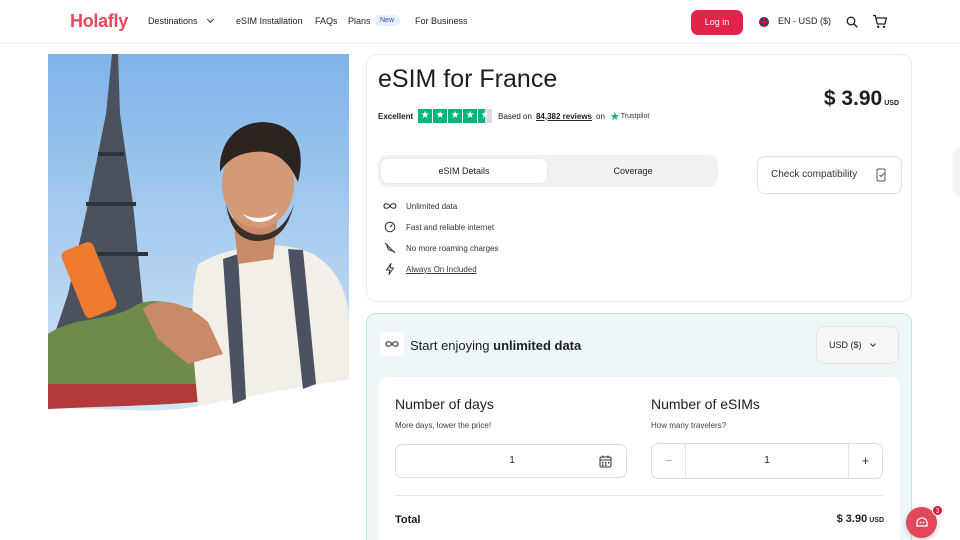 This screenshot has height=540, width=960. Describe the element at coordinates (764, 22) in the screenshot. I see `uk-flag-icon` at that location.